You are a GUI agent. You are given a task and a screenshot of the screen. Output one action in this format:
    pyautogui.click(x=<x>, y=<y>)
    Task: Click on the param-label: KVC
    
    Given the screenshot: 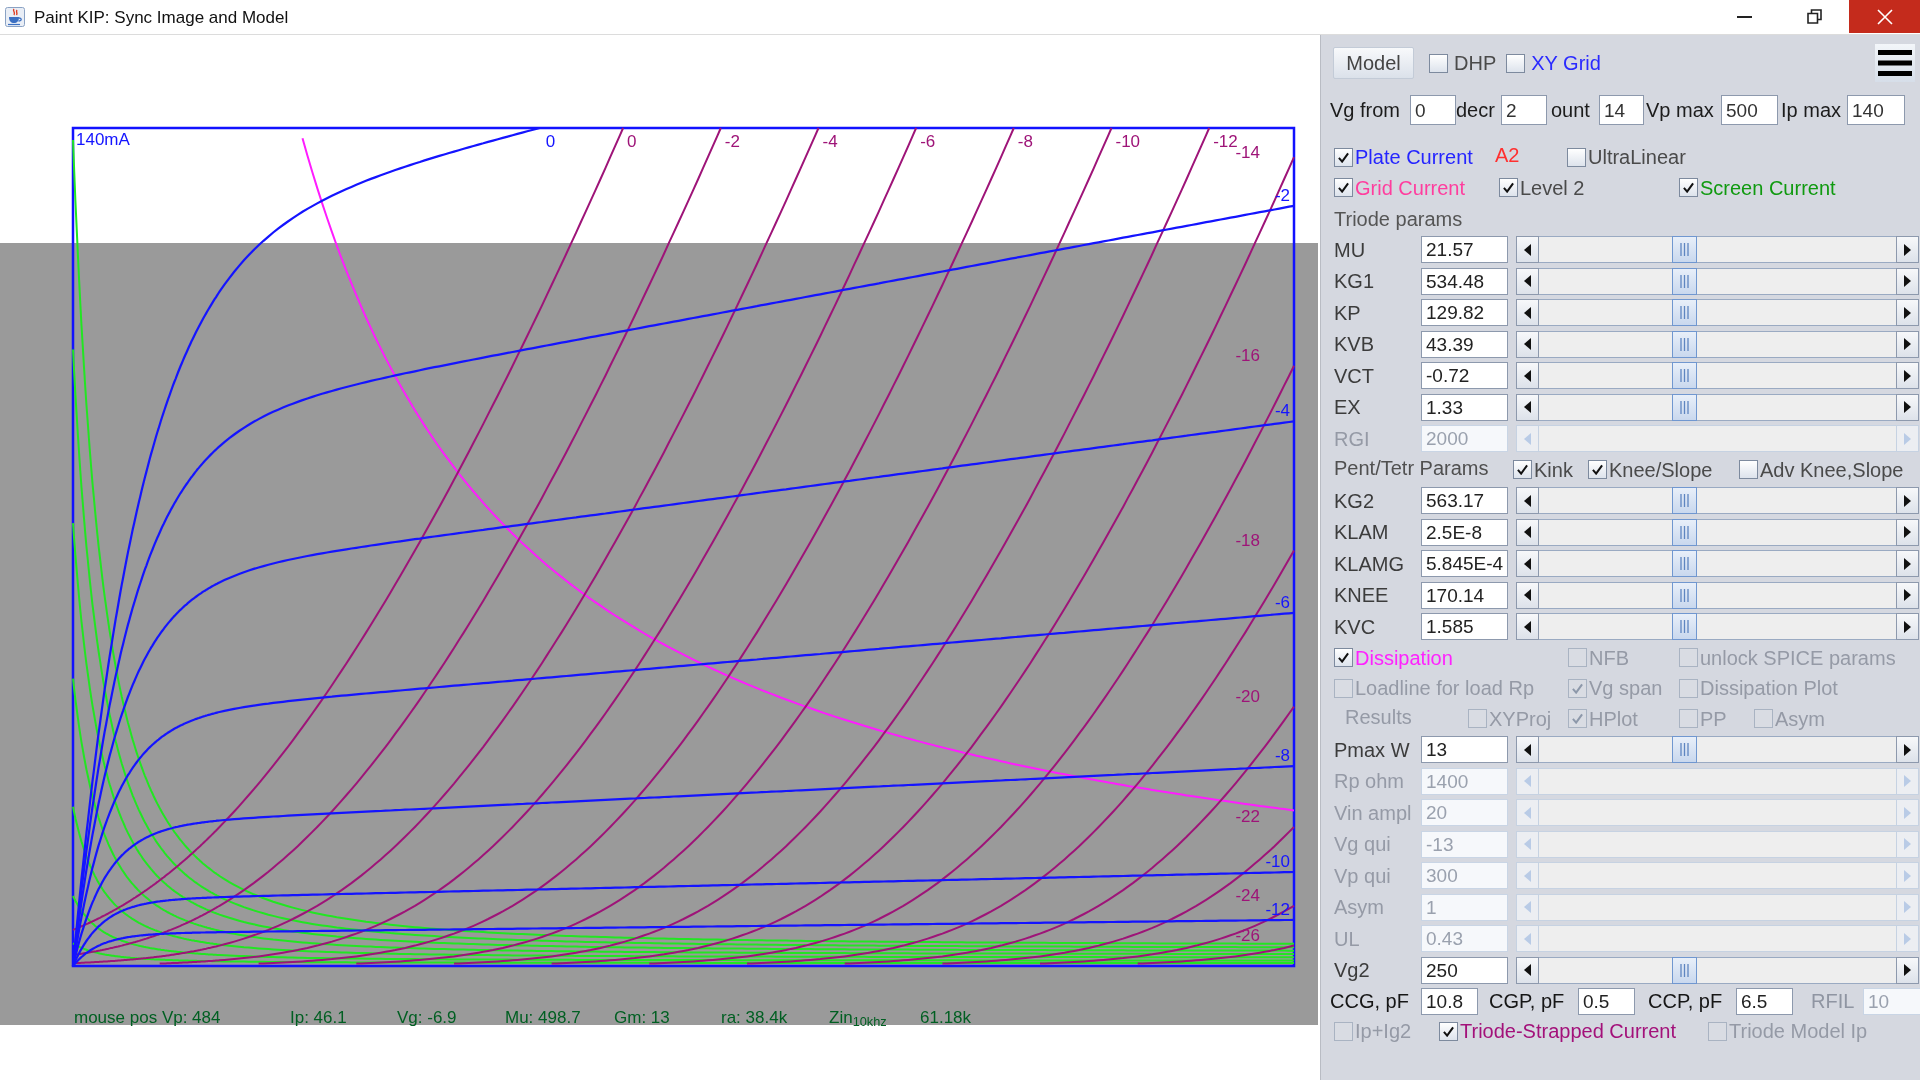 What is the action you would take?
    pyautogui.click(x=1355, y=626)
    